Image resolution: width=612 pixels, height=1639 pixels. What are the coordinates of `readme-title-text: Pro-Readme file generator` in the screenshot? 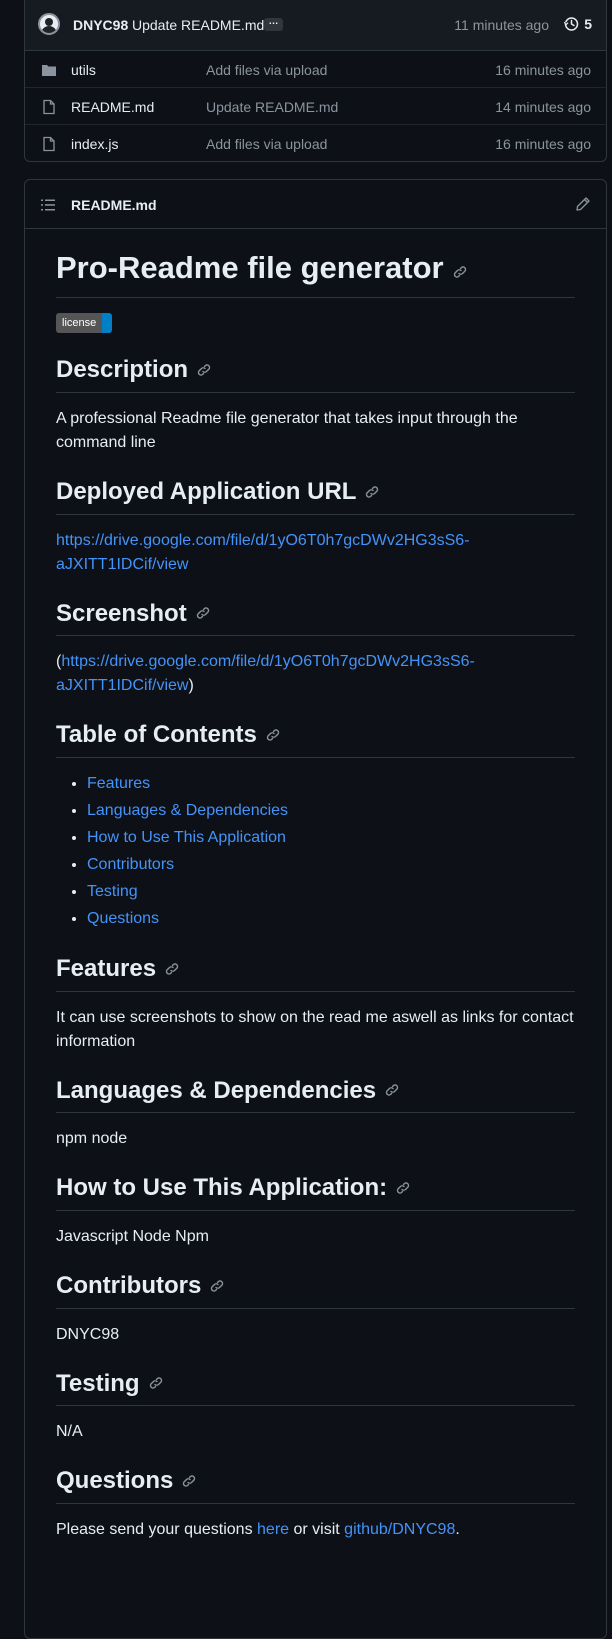 It's located at (250, 267).